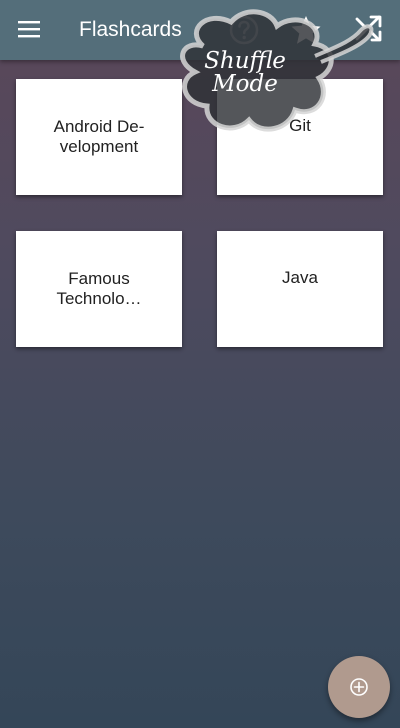 The image size is (400, 728). I want to click on deck-card-android-development: Android De- velopment, so click(99, 137).